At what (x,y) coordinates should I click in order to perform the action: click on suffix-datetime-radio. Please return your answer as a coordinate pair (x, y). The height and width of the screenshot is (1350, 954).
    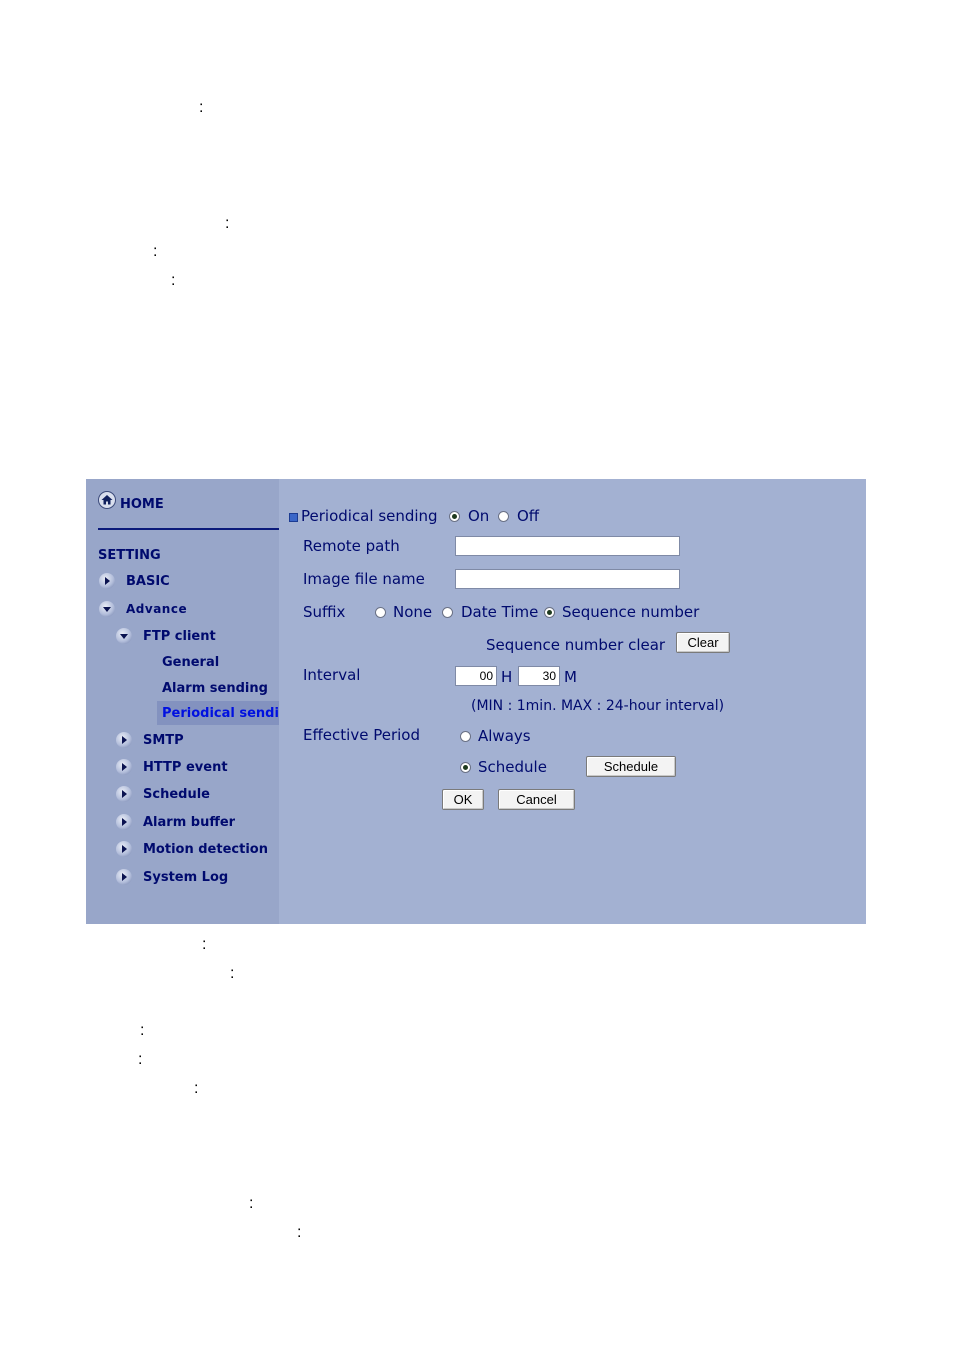
    Looking at the image, I should click on (447, 612).